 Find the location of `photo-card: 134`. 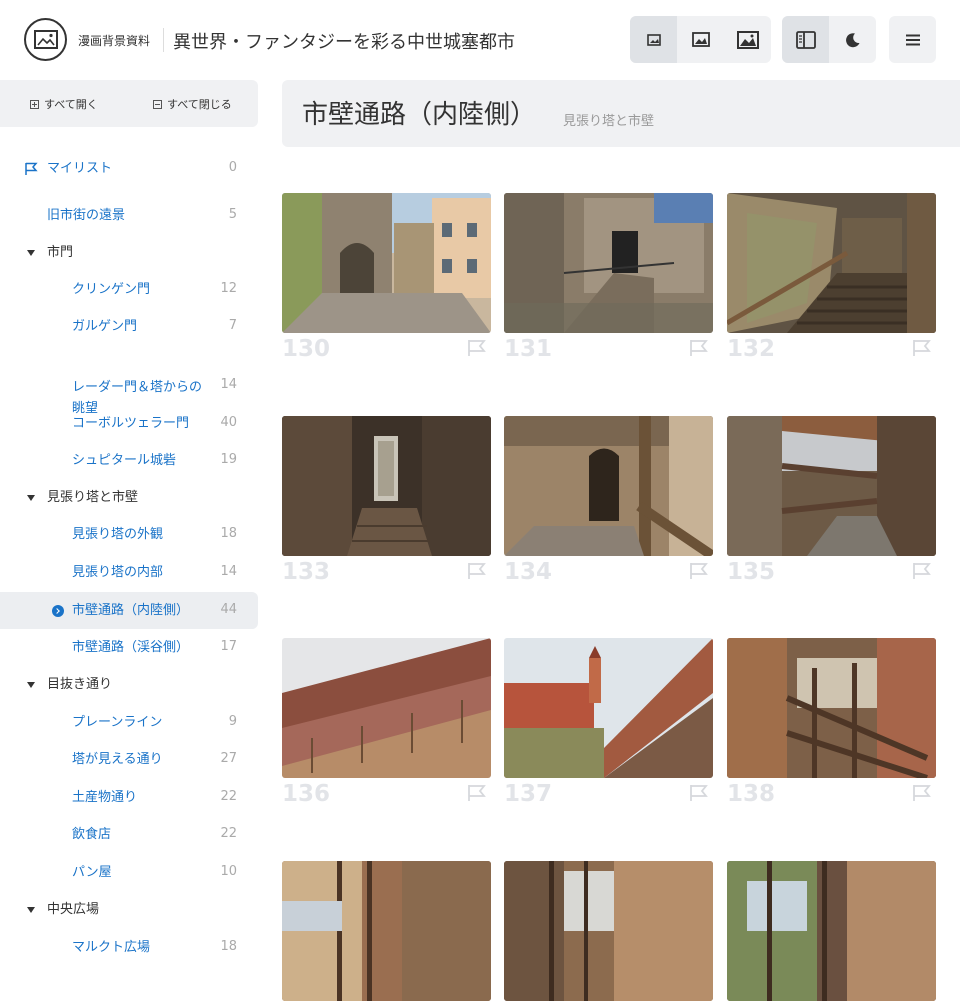

photo-card: 134 is located at coordinates (608, 500).